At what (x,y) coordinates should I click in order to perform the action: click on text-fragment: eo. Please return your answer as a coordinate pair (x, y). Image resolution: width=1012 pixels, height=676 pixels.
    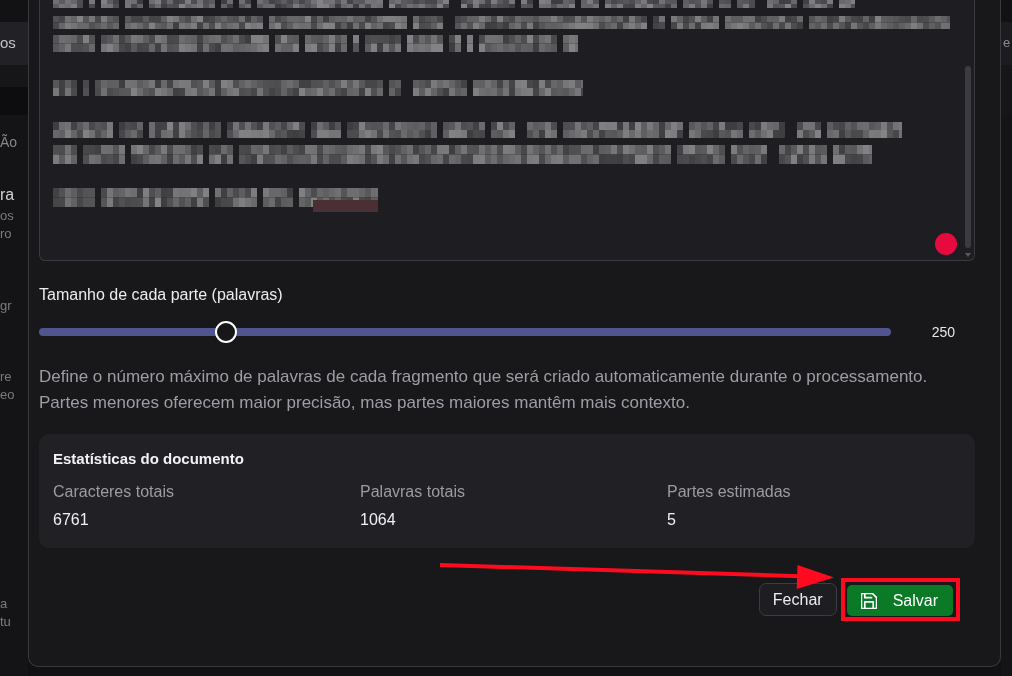
    Looking at the image, I should click on (7, 395).